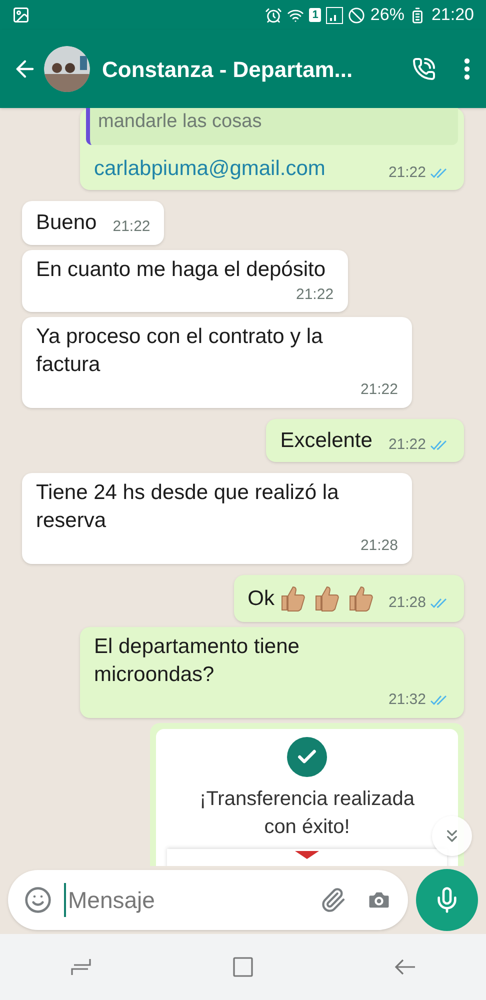 The image size is (486, 1000). I want to click on message-field: Mensaje, so click(192, 900).